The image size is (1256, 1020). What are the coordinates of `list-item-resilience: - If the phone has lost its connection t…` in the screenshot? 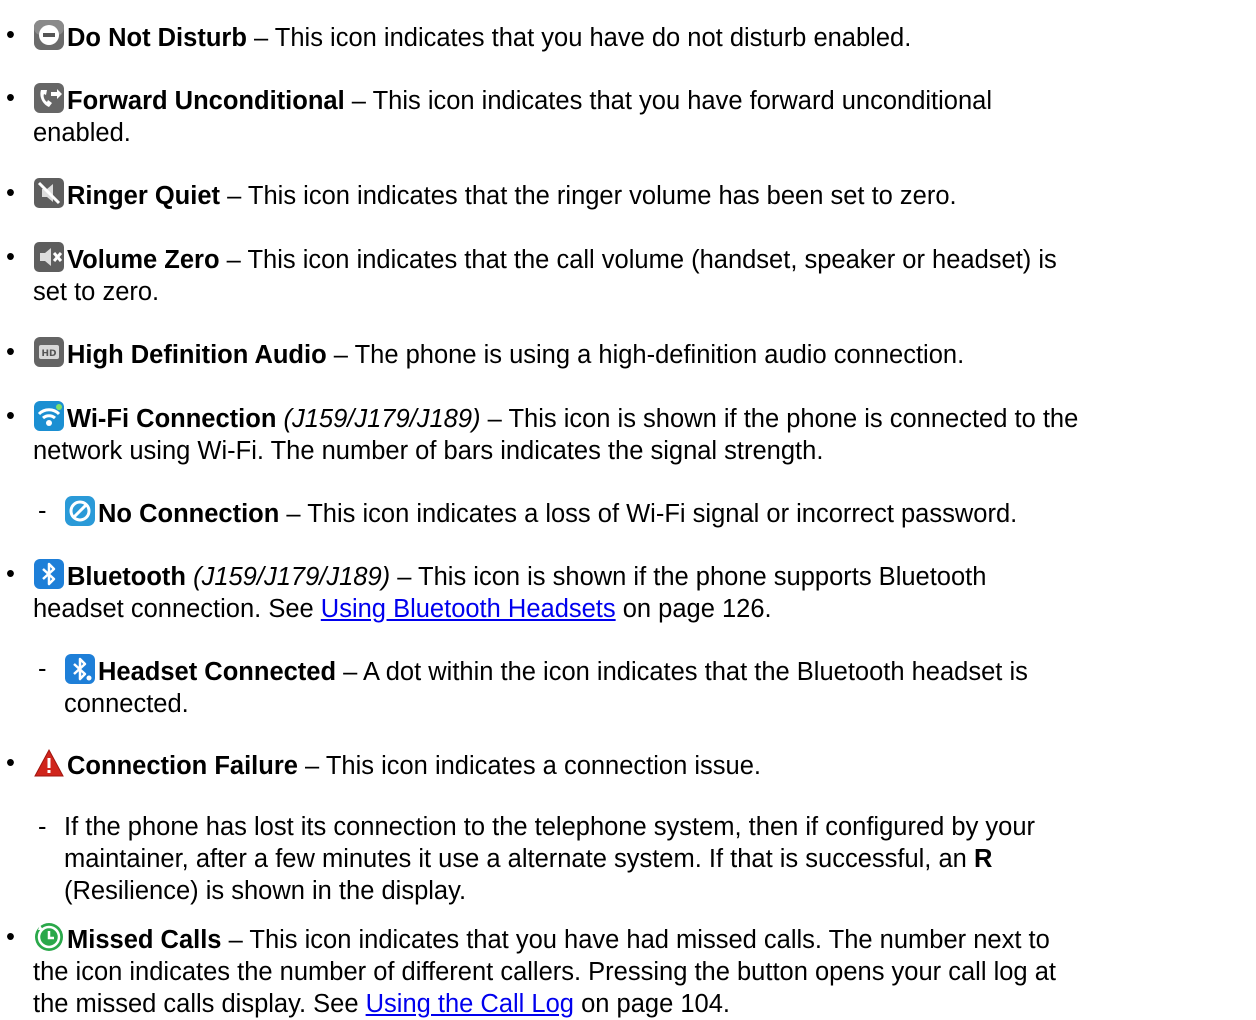 It's located at (647, 859).